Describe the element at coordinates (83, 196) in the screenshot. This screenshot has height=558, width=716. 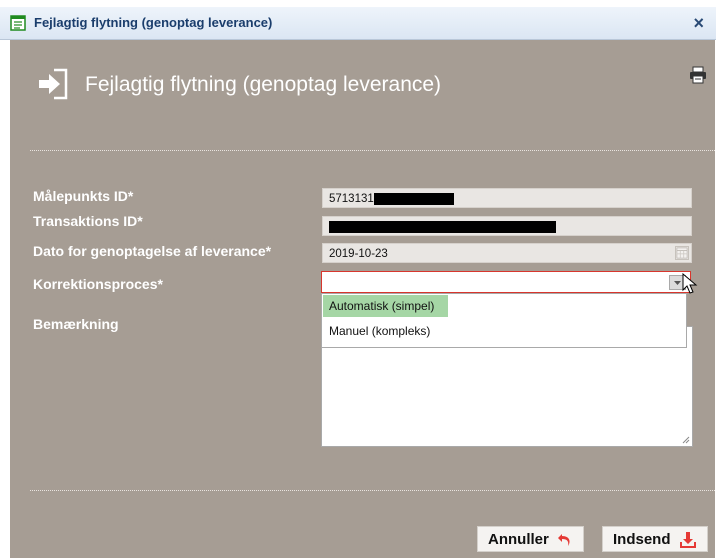
I see `malepunkt-label: Målepunkts ID*` at that location.